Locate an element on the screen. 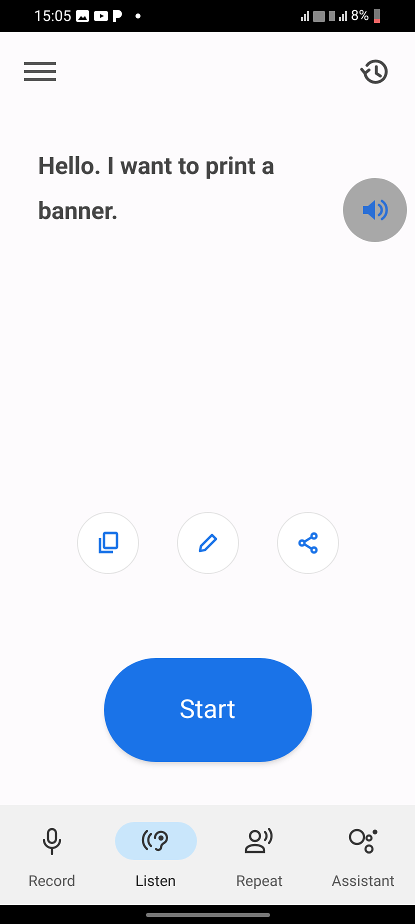 This screenshot has width=415, height=924. video-icon is located at coordinates (101, 16).